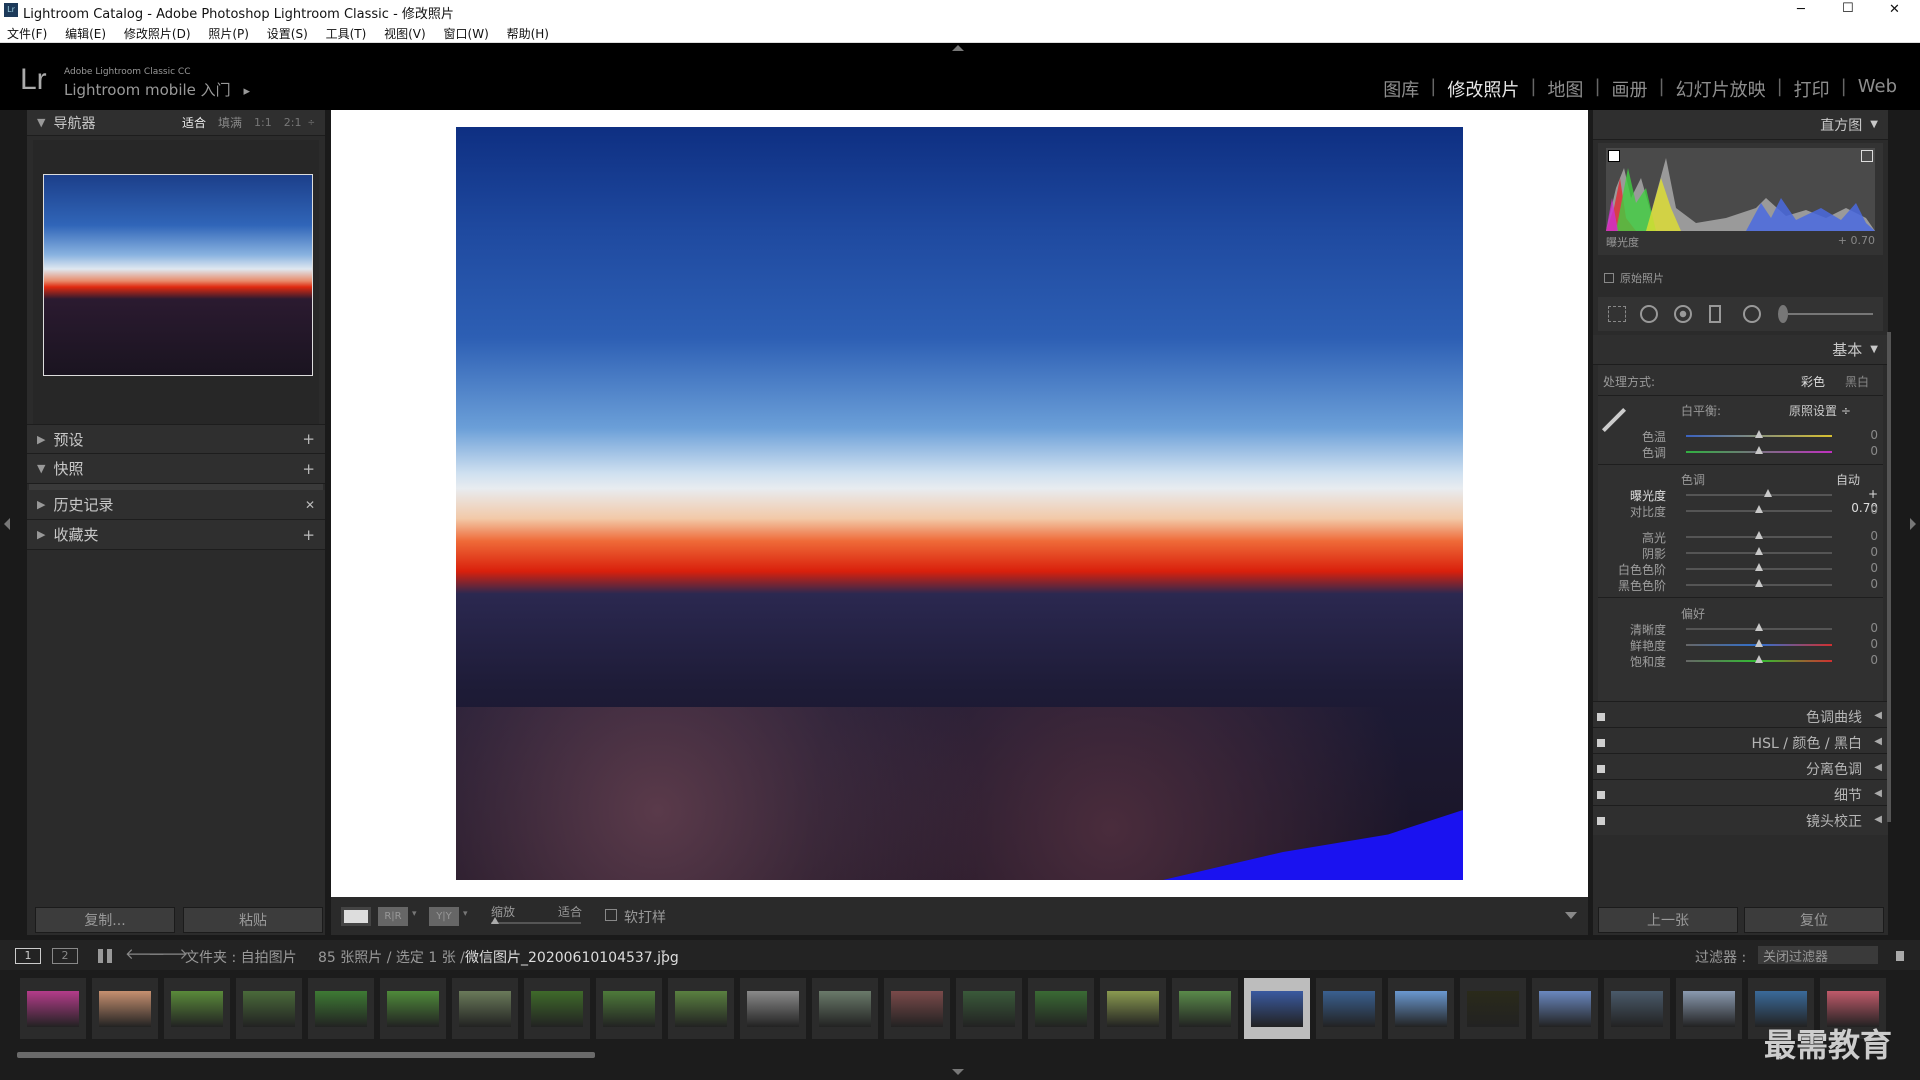 The width and height of the screenshot is (1920, 1080). I want to click on source-label: 文件夹 : 自拍图片, so click(241, 957).